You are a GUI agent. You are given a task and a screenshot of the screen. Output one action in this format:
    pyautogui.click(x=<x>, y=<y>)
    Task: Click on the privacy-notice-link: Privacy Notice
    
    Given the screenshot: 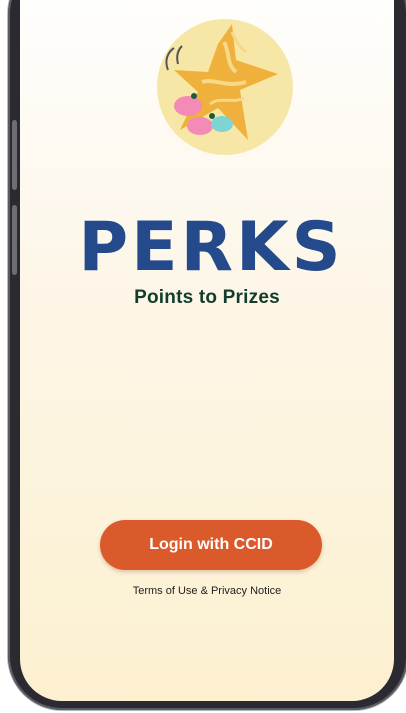 What is the action you would take?
    pyautogui.click(x=246, y=591)
    